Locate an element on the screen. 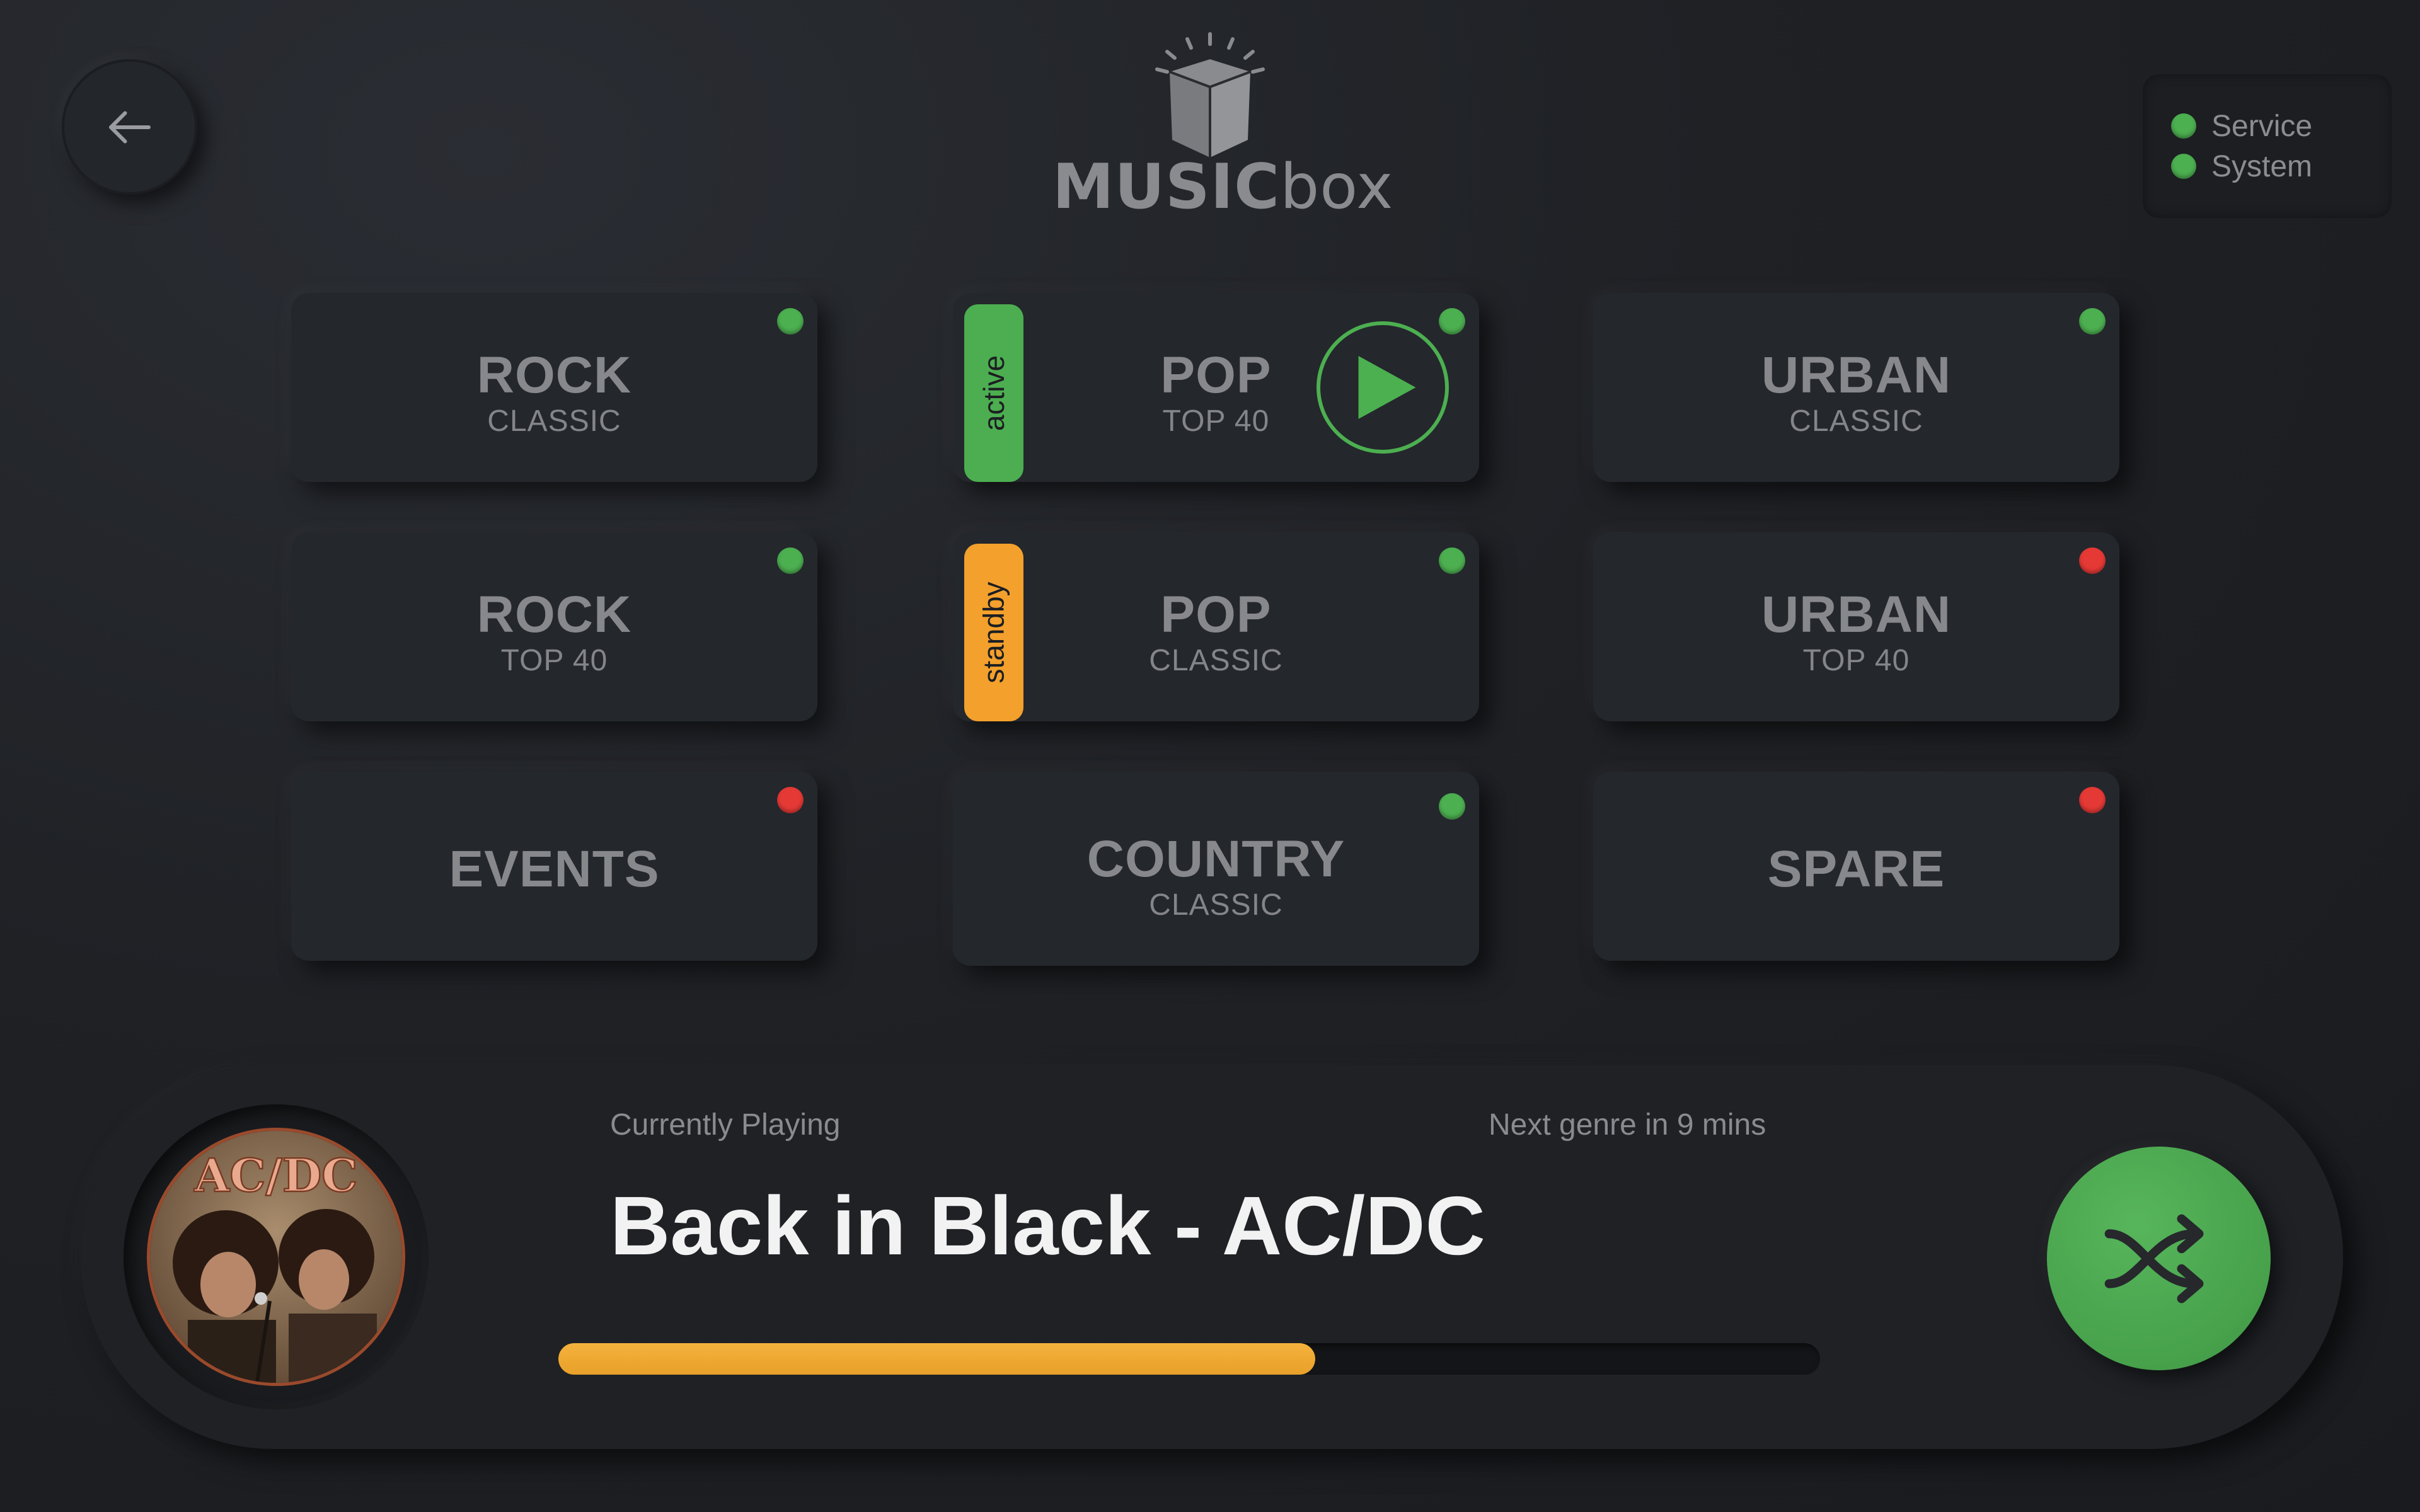 The image size is (2420, 1512). progress-bar is located at coordinates (1189, 1359).